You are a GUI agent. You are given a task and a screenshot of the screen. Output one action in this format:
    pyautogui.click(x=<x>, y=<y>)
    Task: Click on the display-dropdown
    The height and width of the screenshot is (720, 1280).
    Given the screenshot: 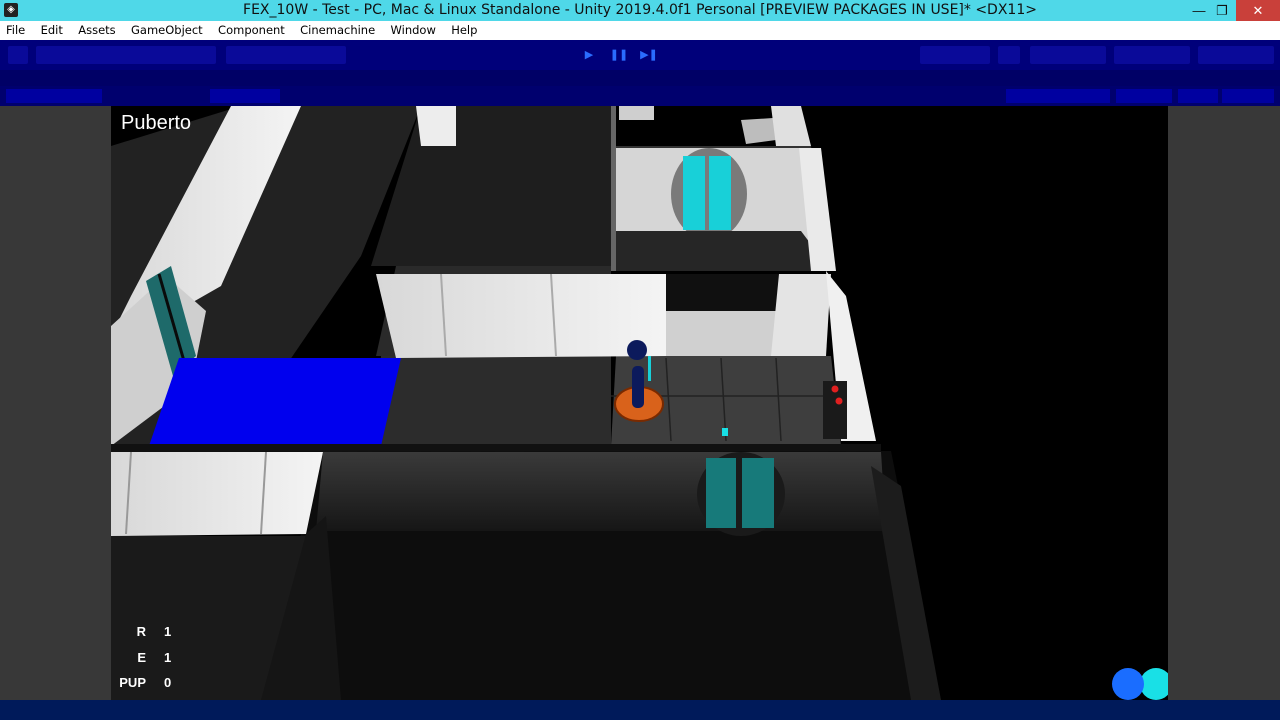 What is the action you would take?
    pyautogui.click(x=54, y=96)
    